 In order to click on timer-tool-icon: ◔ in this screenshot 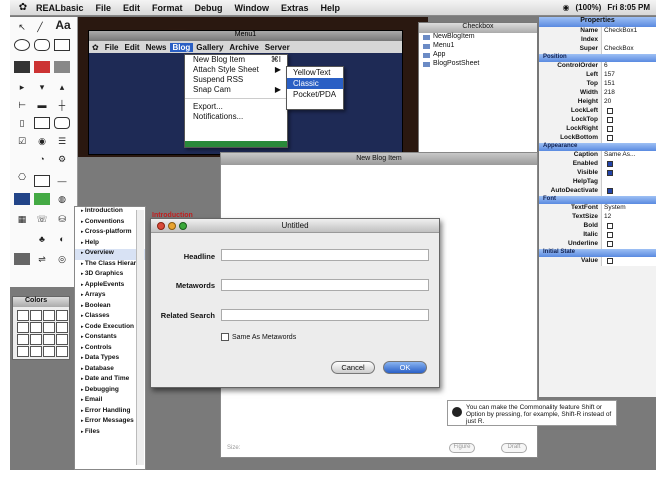, I will do `click(42, 159)`.